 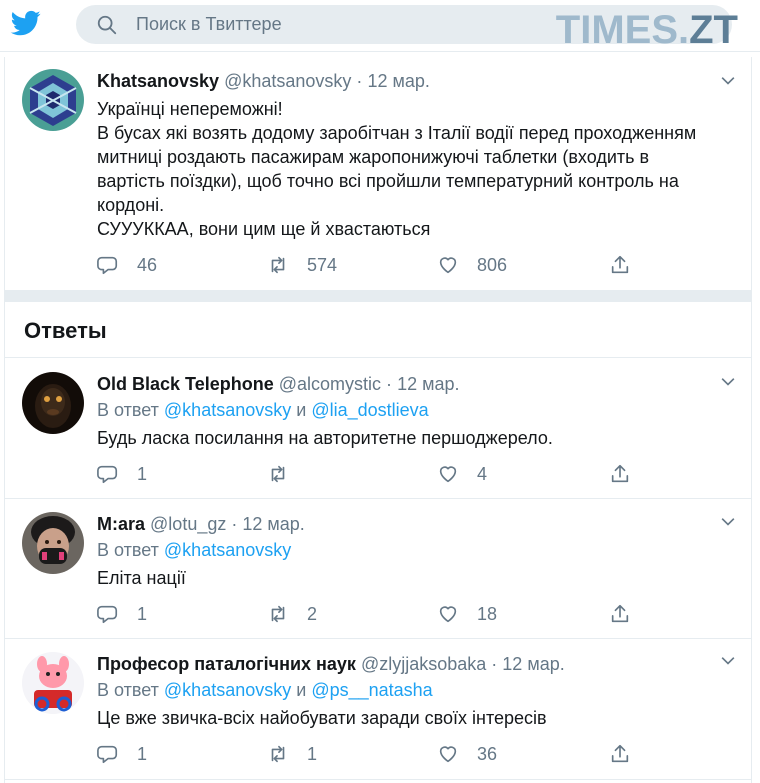 What do you see at coordinates (713, 30) in the screenshot?
I see `watermark-part2: ZT` at bounding box center [713, 30].